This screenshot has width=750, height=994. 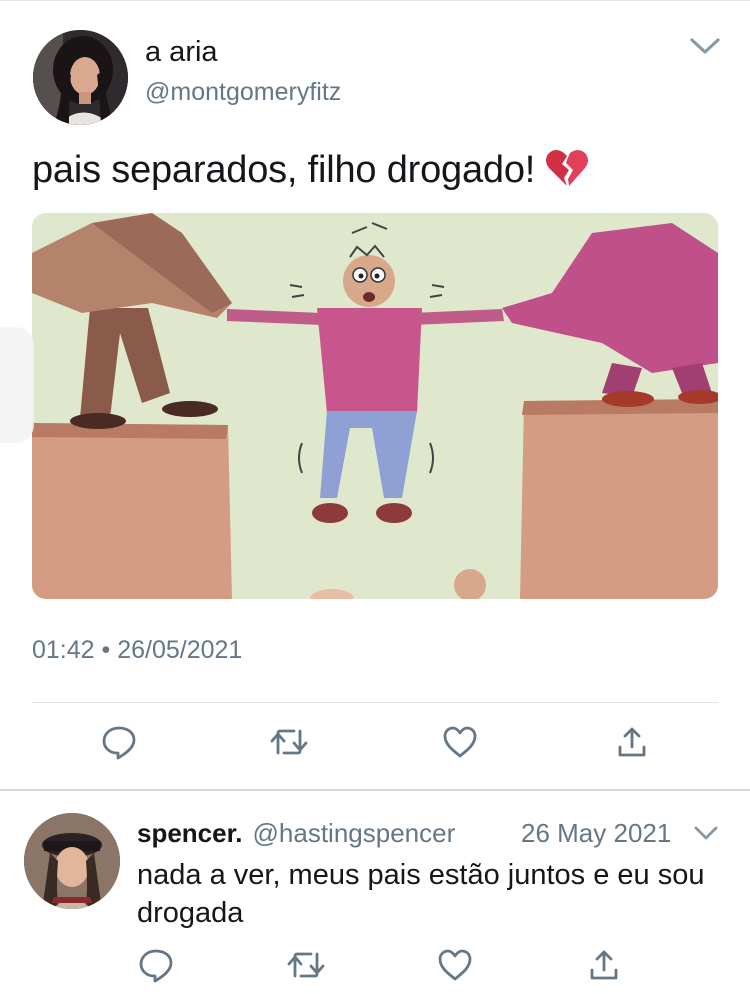 What do you see at coordinates (17, 385) in the screenshot?
I see `side-handle` at bounding box center [17, 385].